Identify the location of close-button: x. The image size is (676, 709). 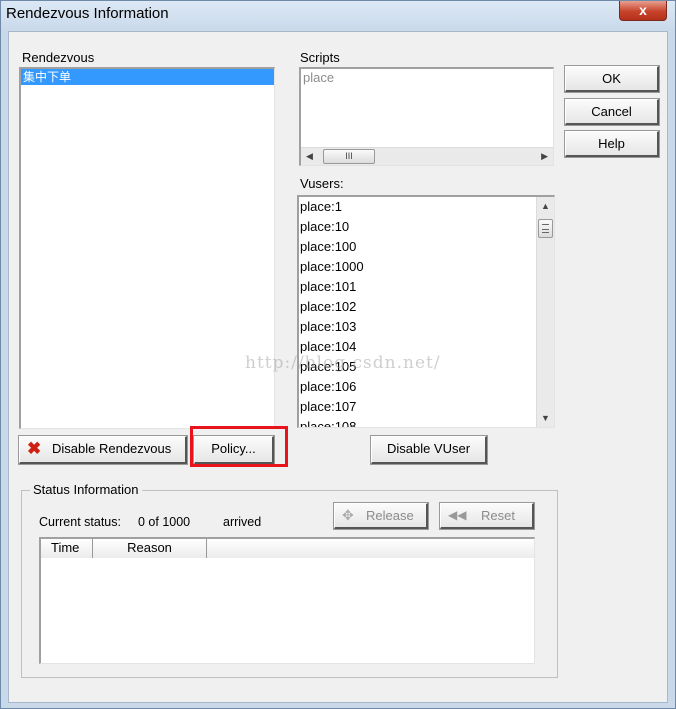
(643, 11).